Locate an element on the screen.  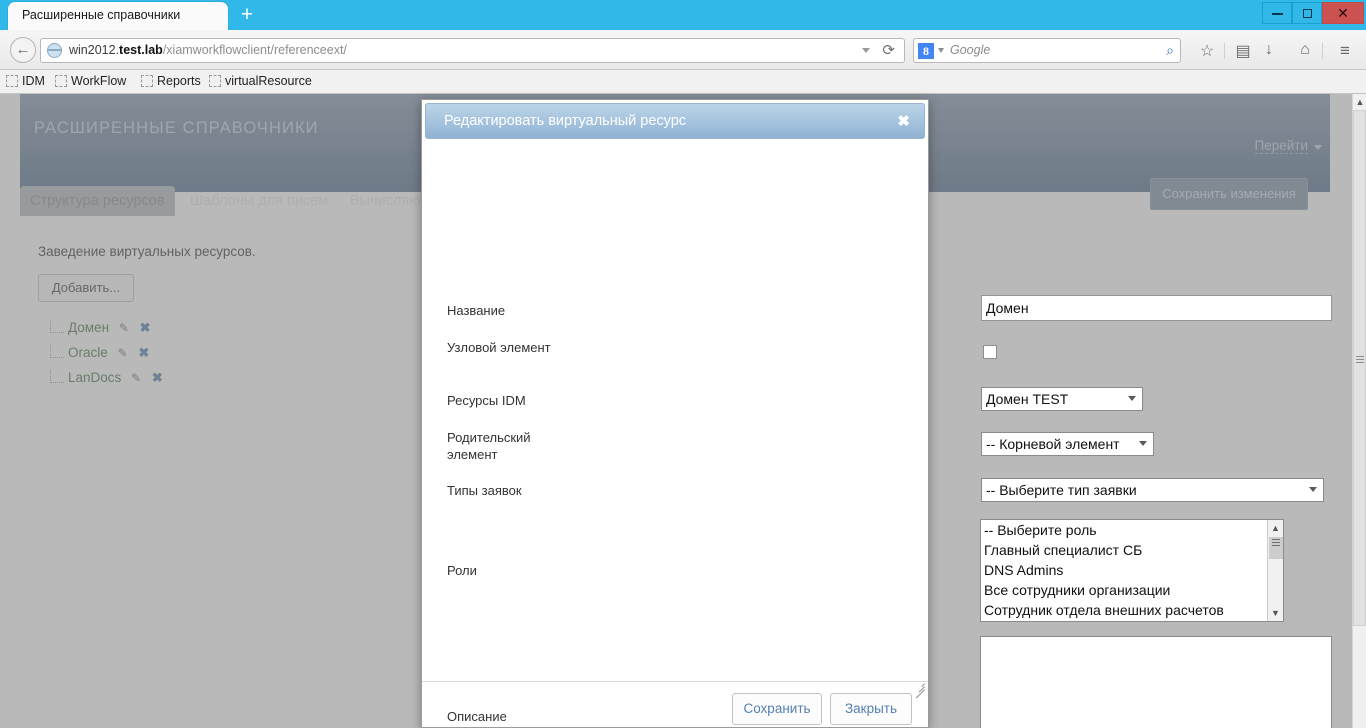
url-host: win2012. is located at coordinates (94, 50).